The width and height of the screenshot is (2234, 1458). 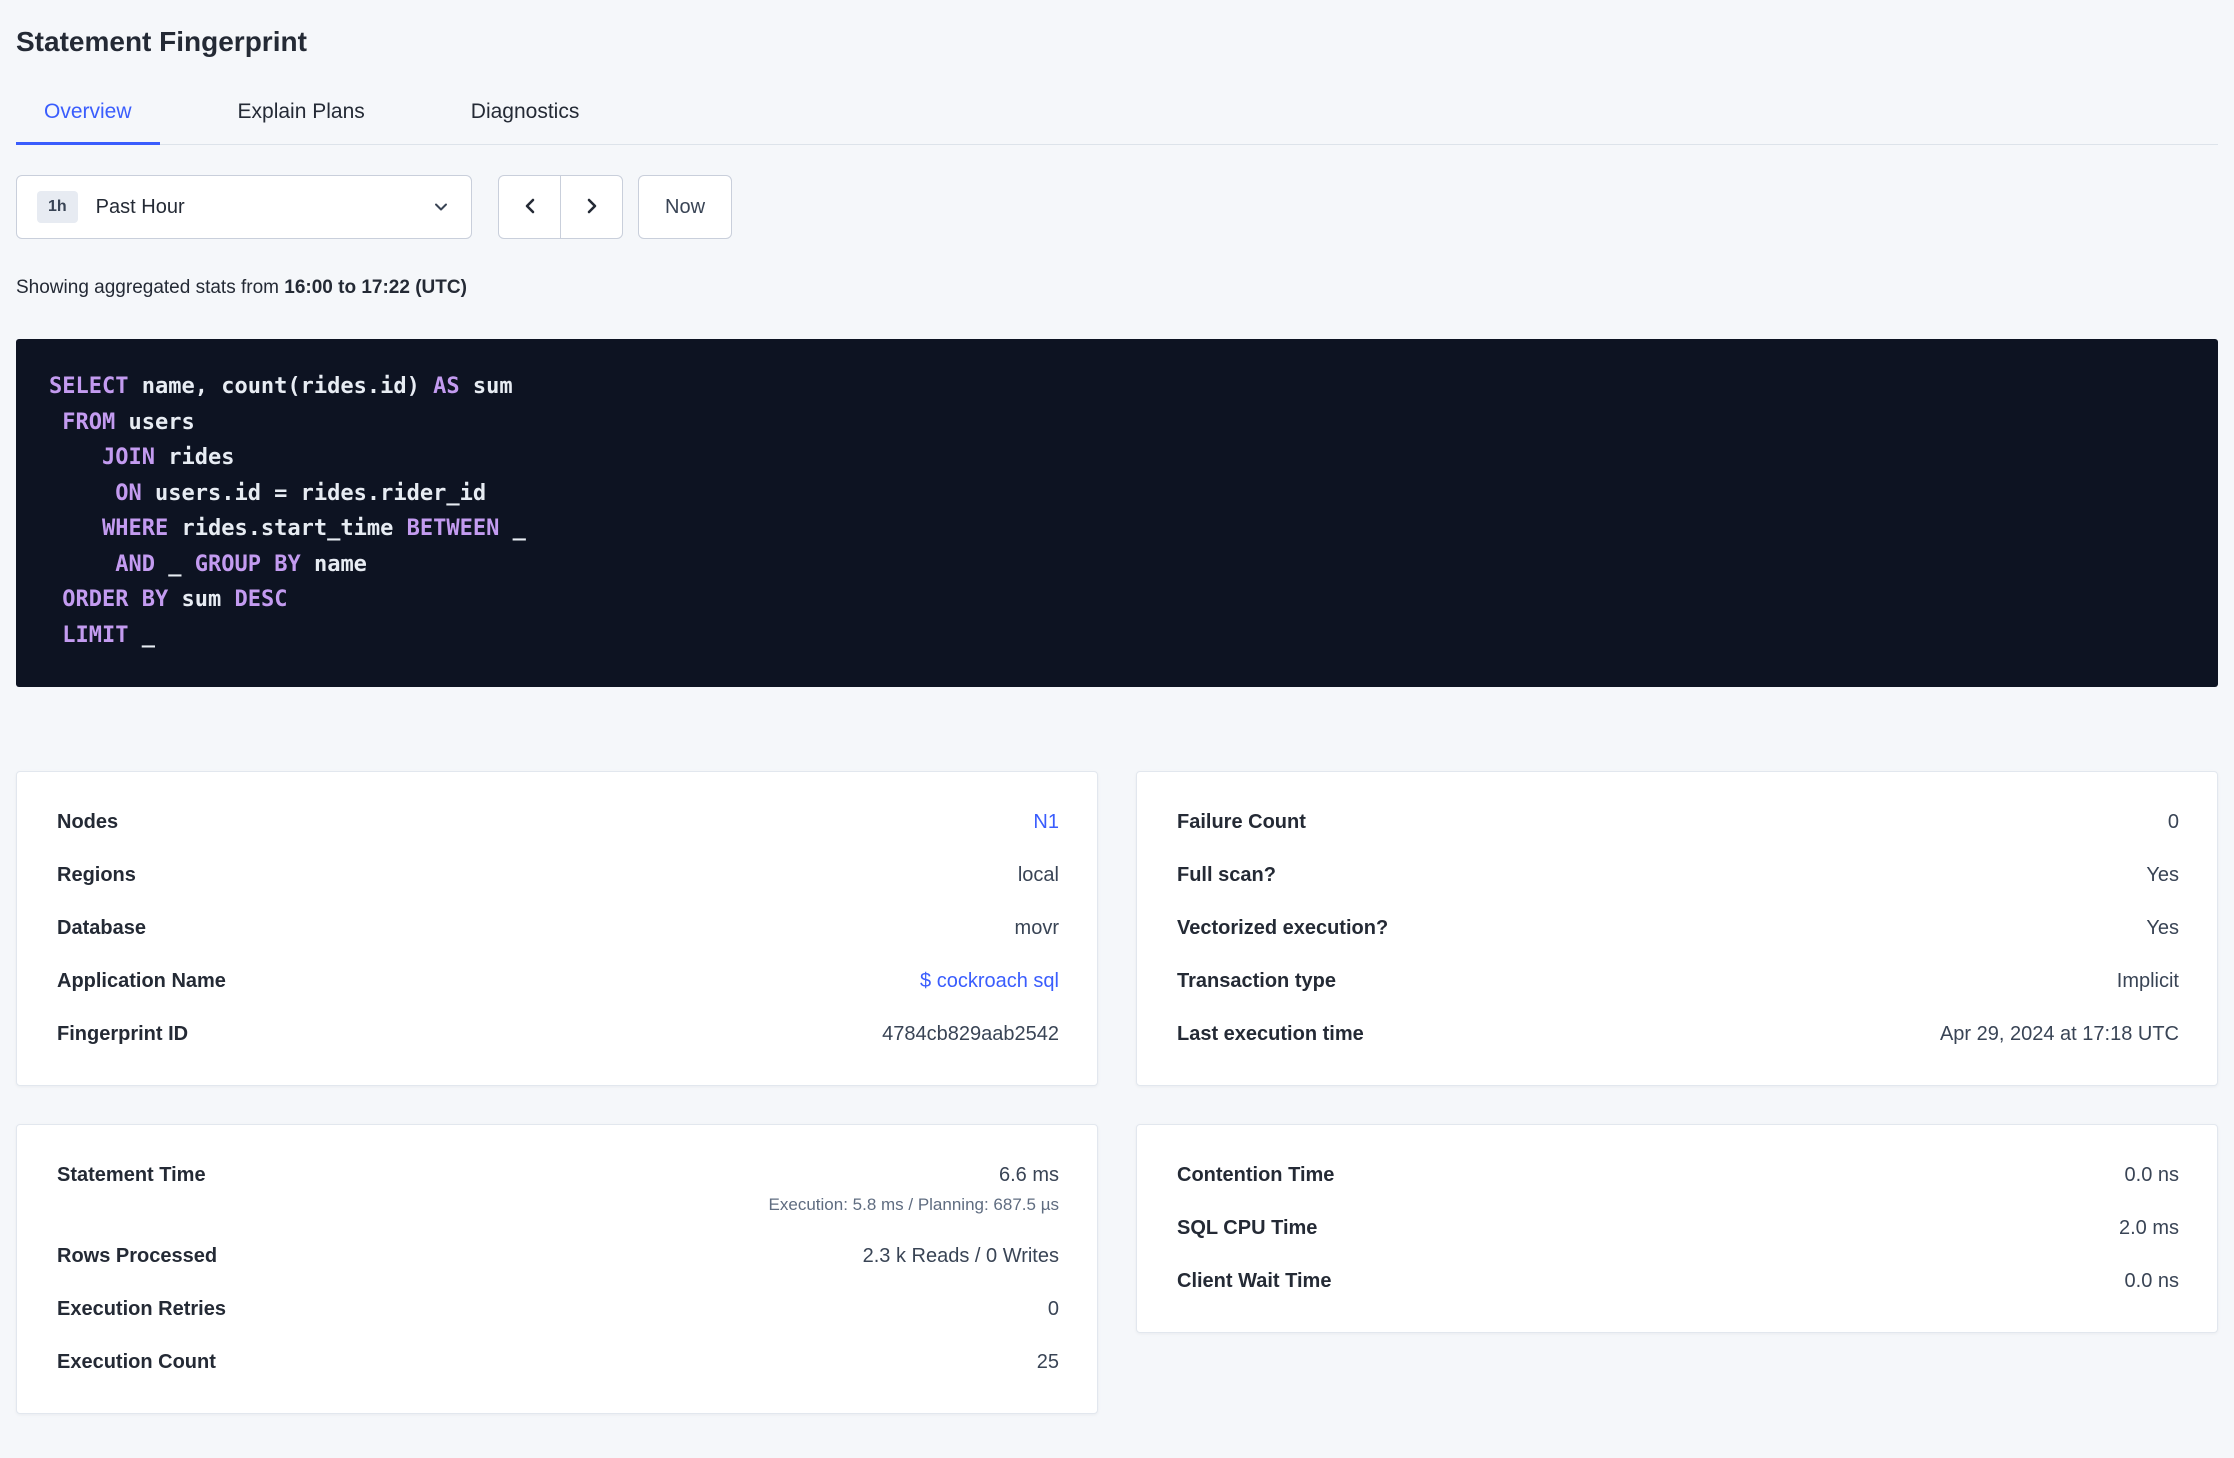 I want to click on stat-value: movr, so click(x=1036, y=928).